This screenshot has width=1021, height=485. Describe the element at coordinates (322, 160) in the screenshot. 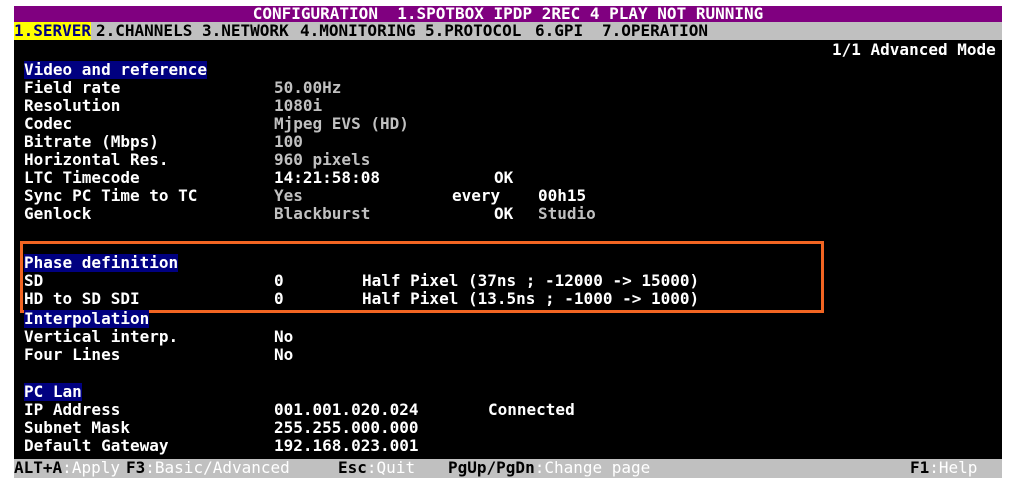

I see `horizontal-res-value: 960 pixels` at that location.